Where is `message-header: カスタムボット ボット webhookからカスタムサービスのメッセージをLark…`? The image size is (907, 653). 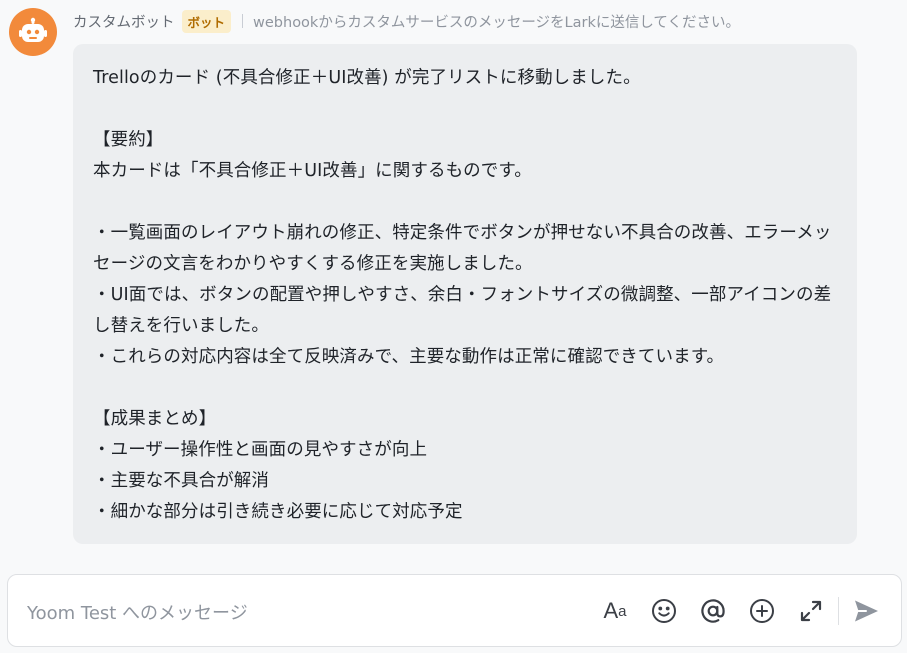 message-header: カスタムボット ボット webhookからカスタムサービスのメッセージをLark… is located at coordinates (406, 21).